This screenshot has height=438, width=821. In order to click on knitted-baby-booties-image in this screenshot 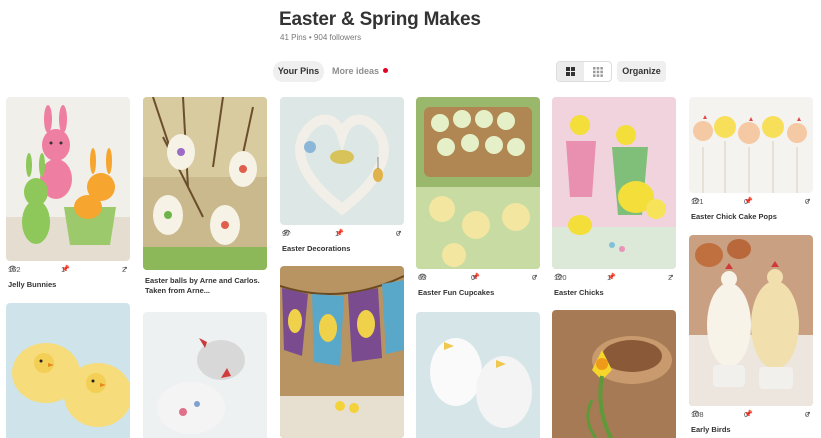, I will do `click(478, 375)`.